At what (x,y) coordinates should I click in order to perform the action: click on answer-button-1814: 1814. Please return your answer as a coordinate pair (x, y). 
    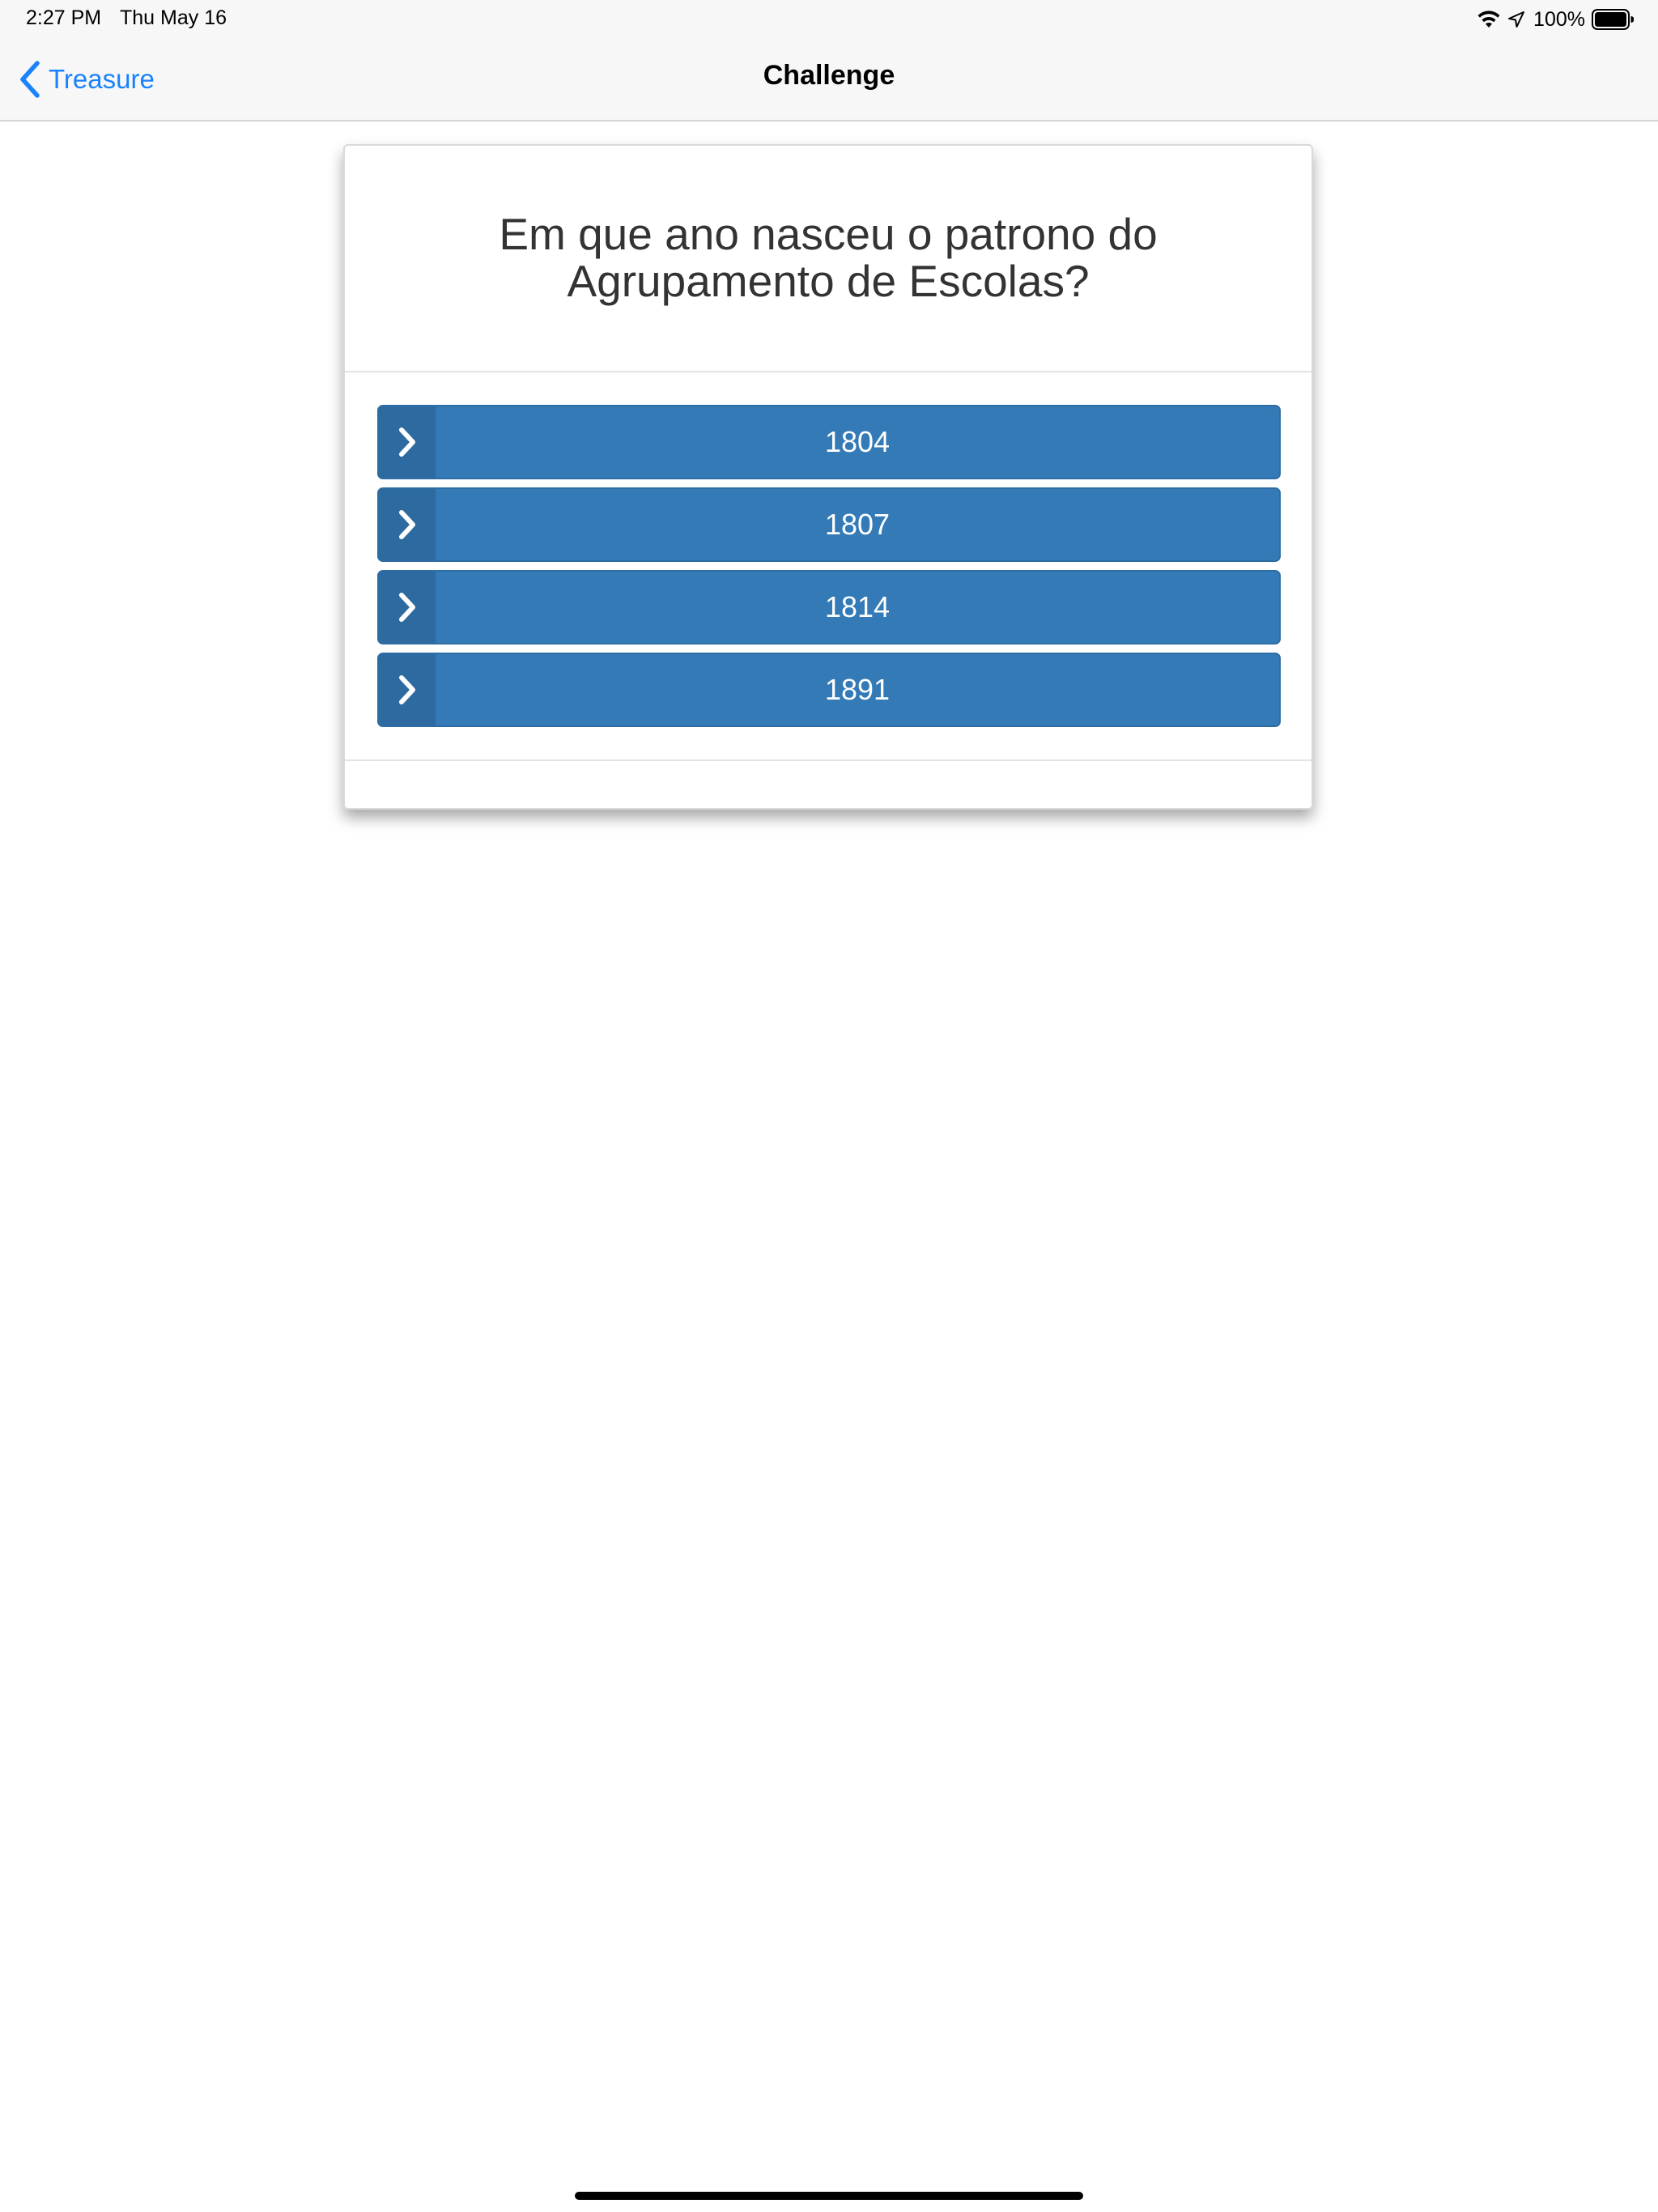
    Looking at the image, I should click on (829, 607).